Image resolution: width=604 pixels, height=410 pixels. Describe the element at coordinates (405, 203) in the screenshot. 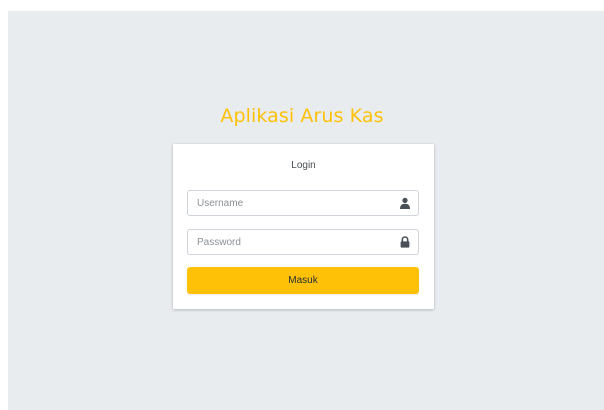

I see `user-icon` at that location.